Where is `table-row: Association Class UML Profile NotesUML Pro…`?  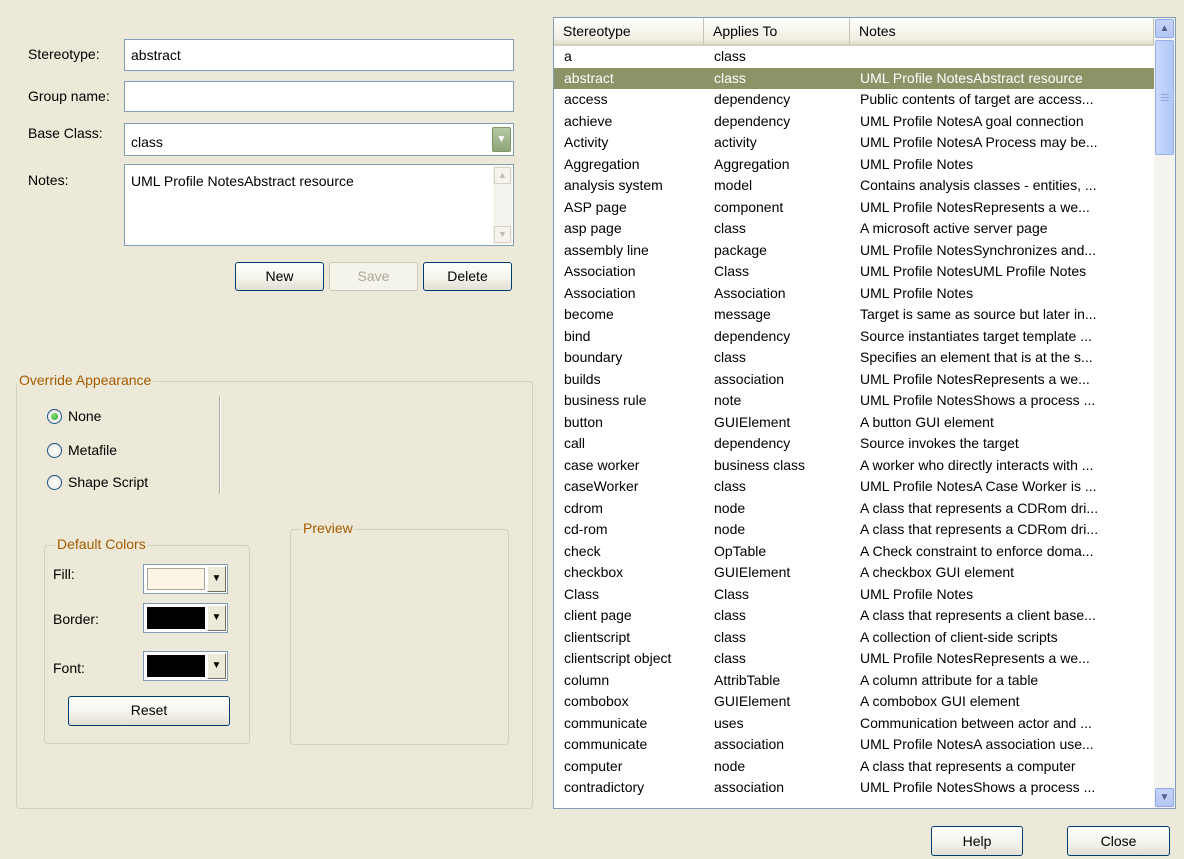
table-row: Association Class UML Profile NotesUML Pro… is located at coordinates (854, 272).